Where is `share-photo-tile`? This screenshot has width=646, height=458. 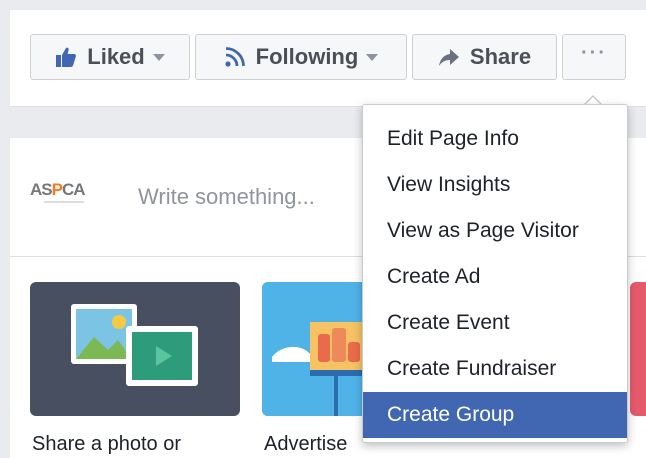 share-photo-tile is located at coordinates (135, 349).